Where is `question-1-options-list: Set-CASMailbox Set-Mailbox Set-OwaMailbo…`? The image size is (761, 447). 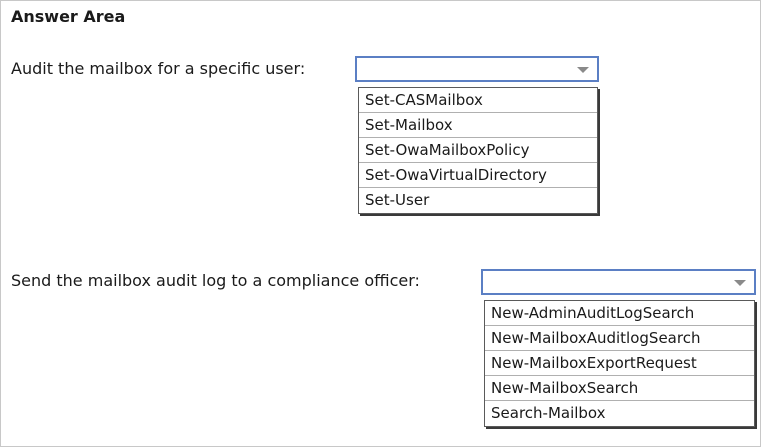
question-1-options-list: Set-CASMailbox Set-Mailbox Set-OwaMailbo… is located at coordinates (478, 150).